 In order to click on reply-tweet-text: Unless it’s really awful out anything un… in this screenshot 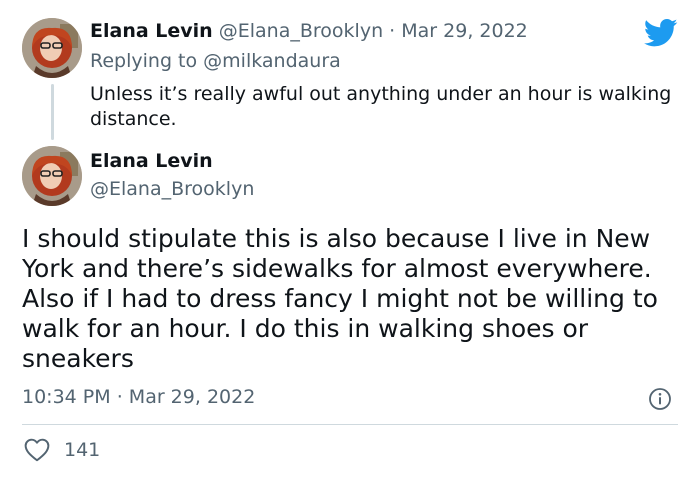, I will do `click(381, 106)`.